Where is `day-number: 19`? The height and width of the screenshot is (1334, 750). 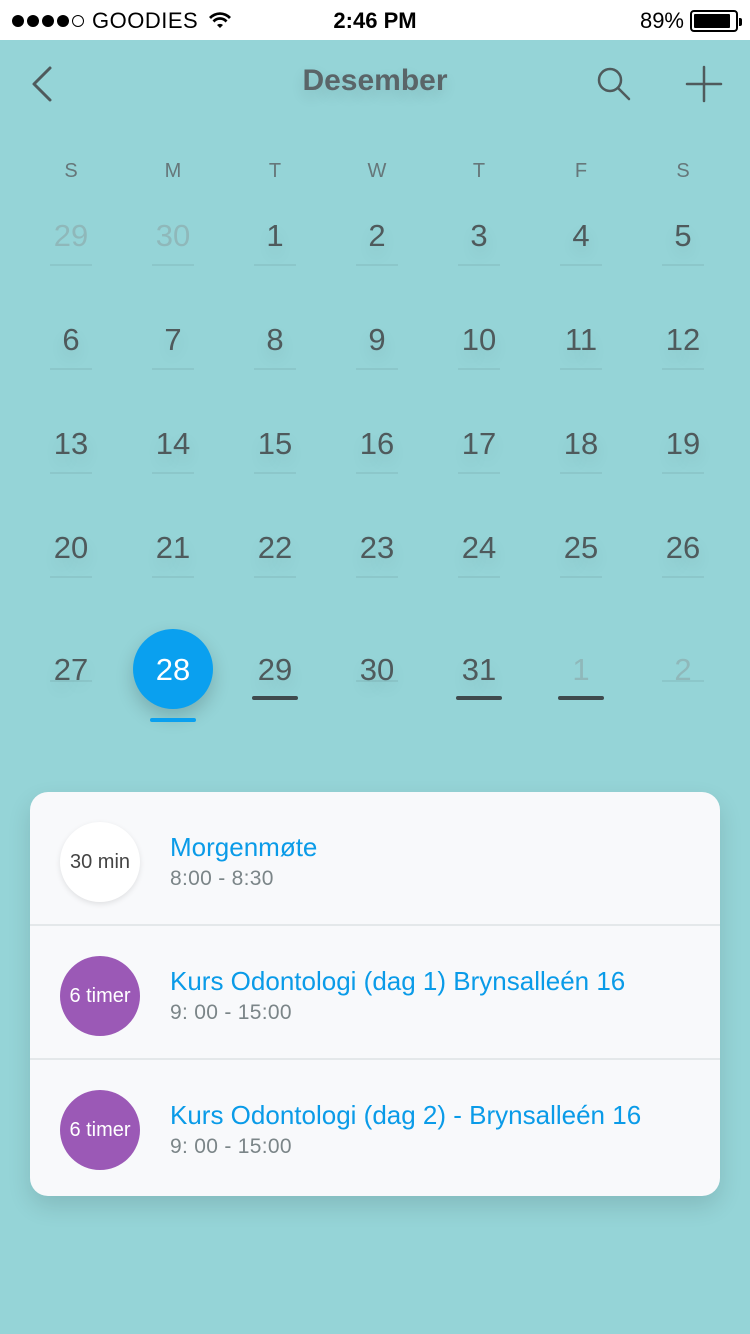 day-number: 19 is located at coordinates (683, 443).